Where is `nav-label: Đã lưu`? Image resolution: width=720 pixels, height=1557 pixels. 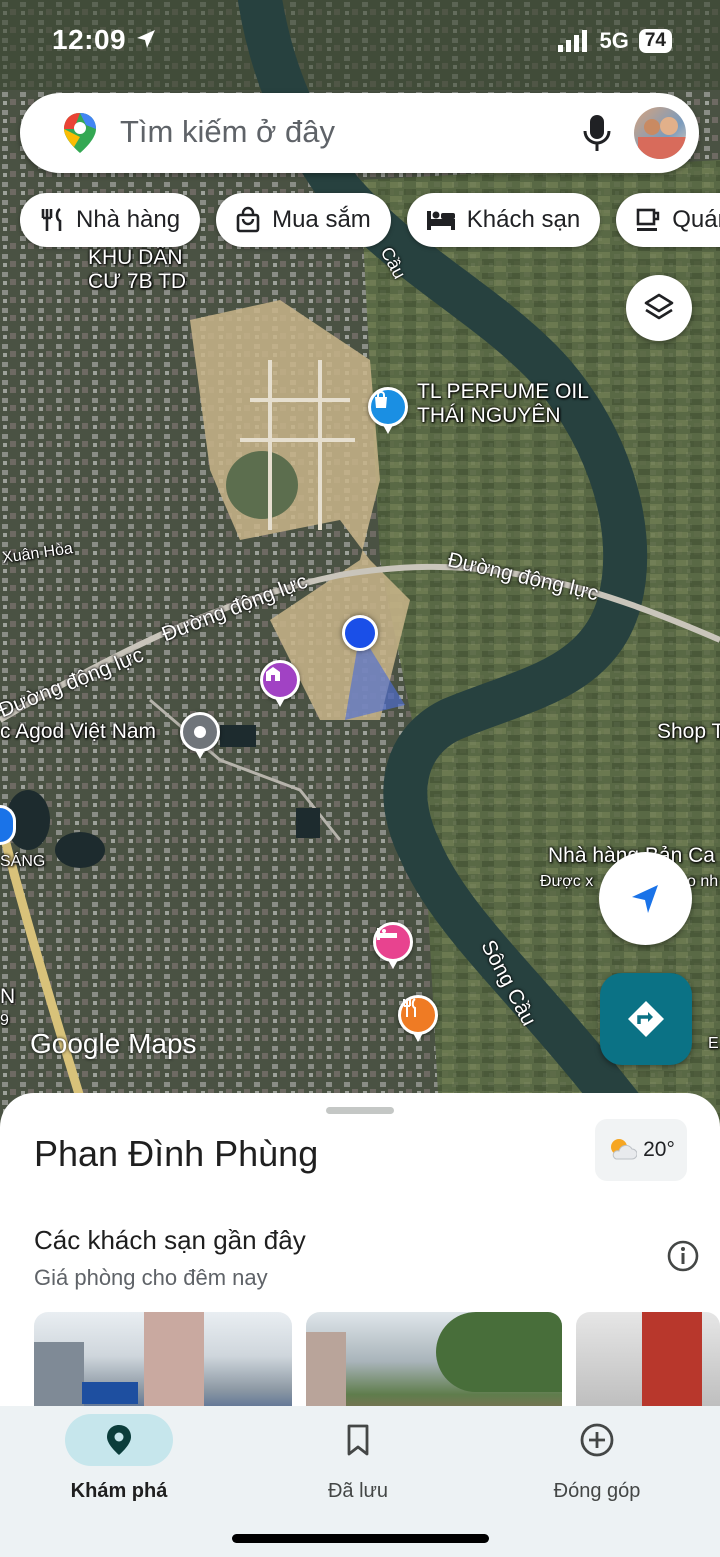
nav-label: Đã lưu is located at coordinates (358, 1491).